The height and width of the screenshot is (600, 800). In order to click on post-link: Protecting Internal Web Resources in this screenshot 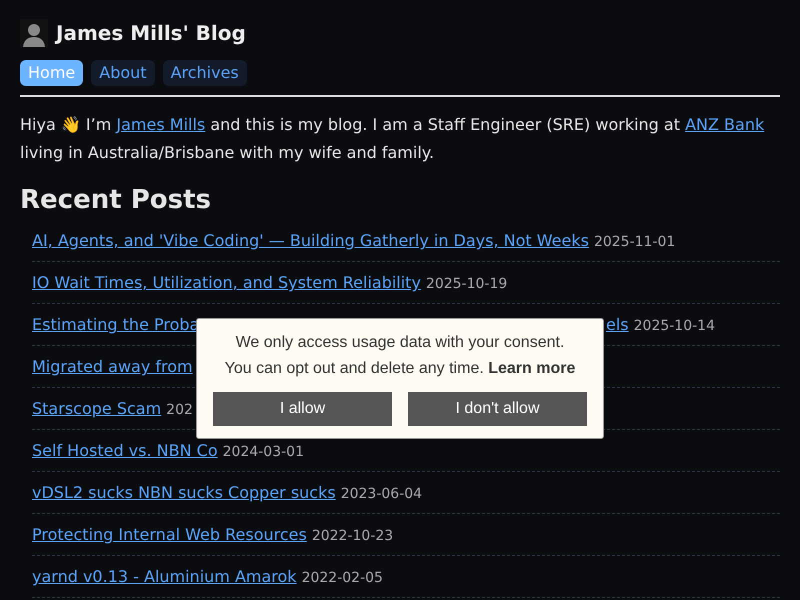, I will do `click(169, 535)`.